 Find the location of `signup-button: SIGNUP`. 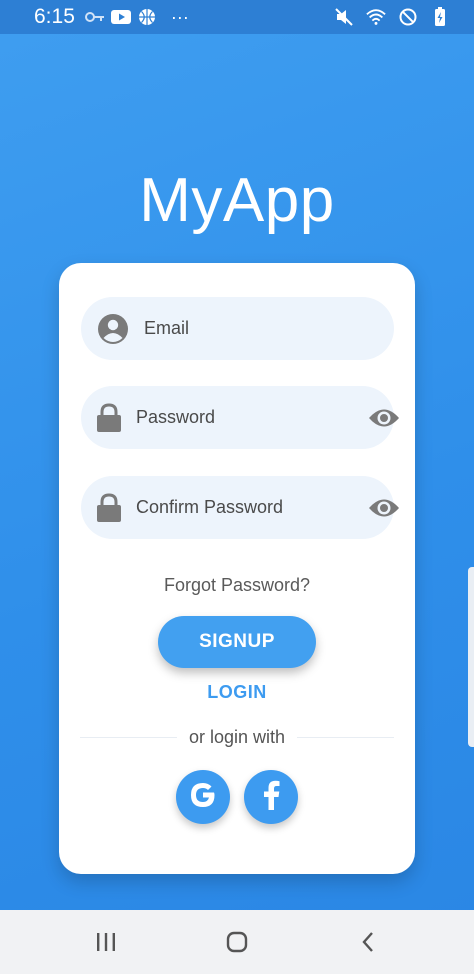

signup-button: SIGNUP is located at coordinates (237, 642).